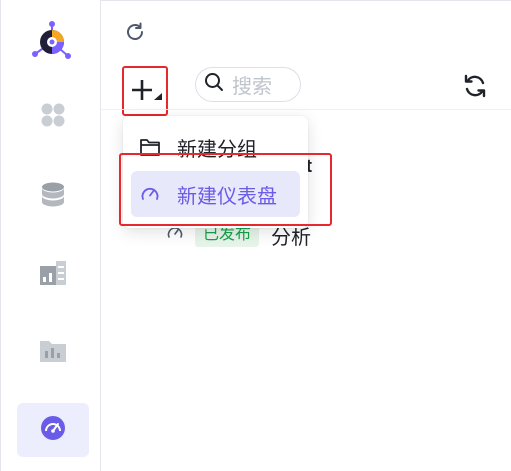 The width and height of the screenshot is (511, 471). I want to click on sidebar-item-folder, so click(53, 352).